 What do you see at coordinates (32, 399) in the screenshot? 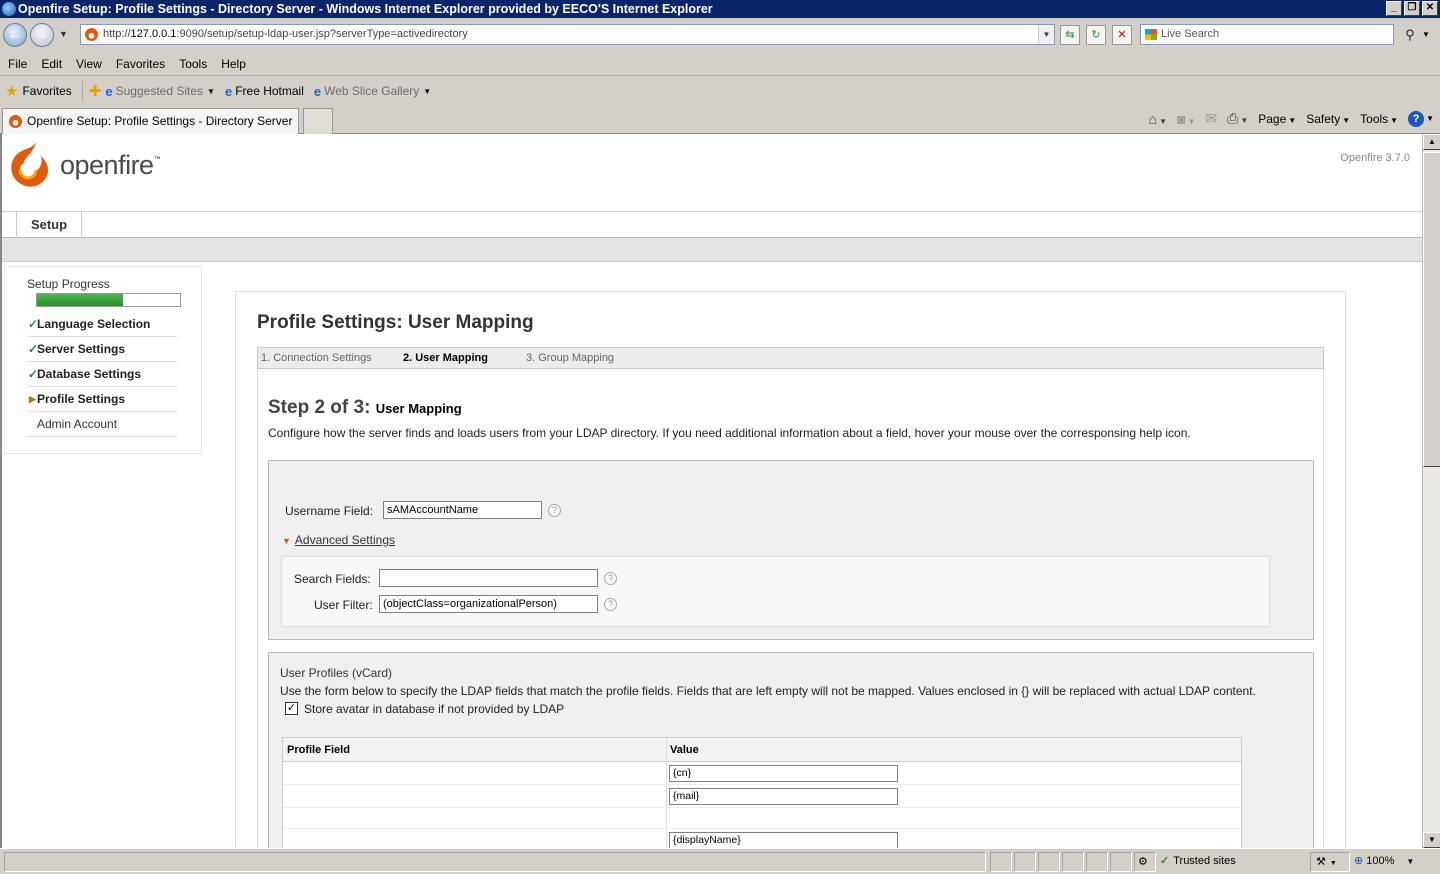
I see `current-step-arrow-icon: ▶` at bounding box center [32, 399].